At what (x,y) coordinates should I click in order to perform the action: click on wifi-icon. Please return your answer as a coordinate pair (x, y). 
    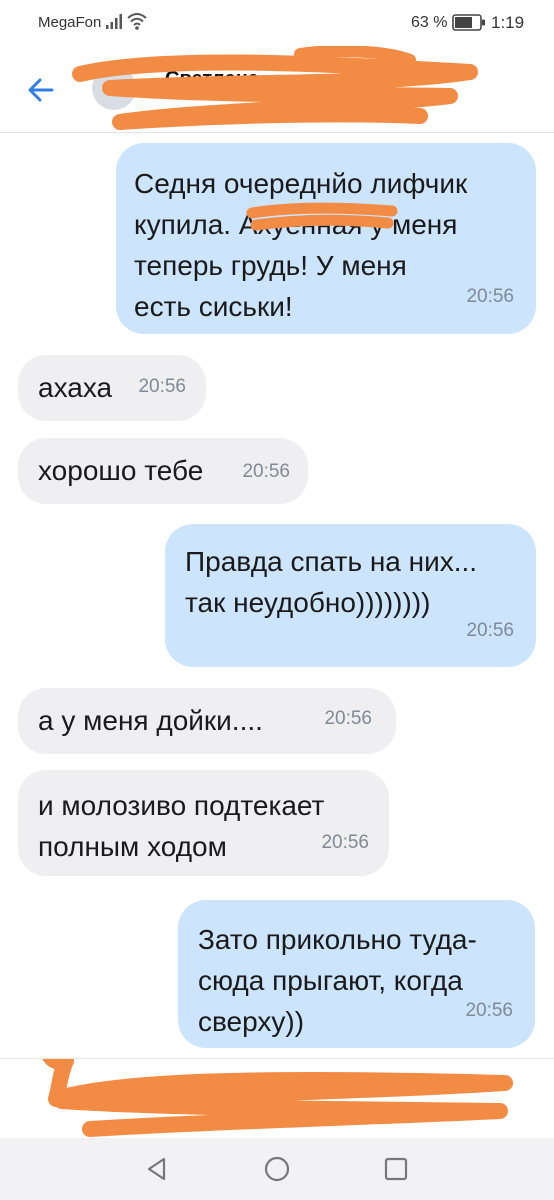
    Looking at the image, I should click on (137, 21).